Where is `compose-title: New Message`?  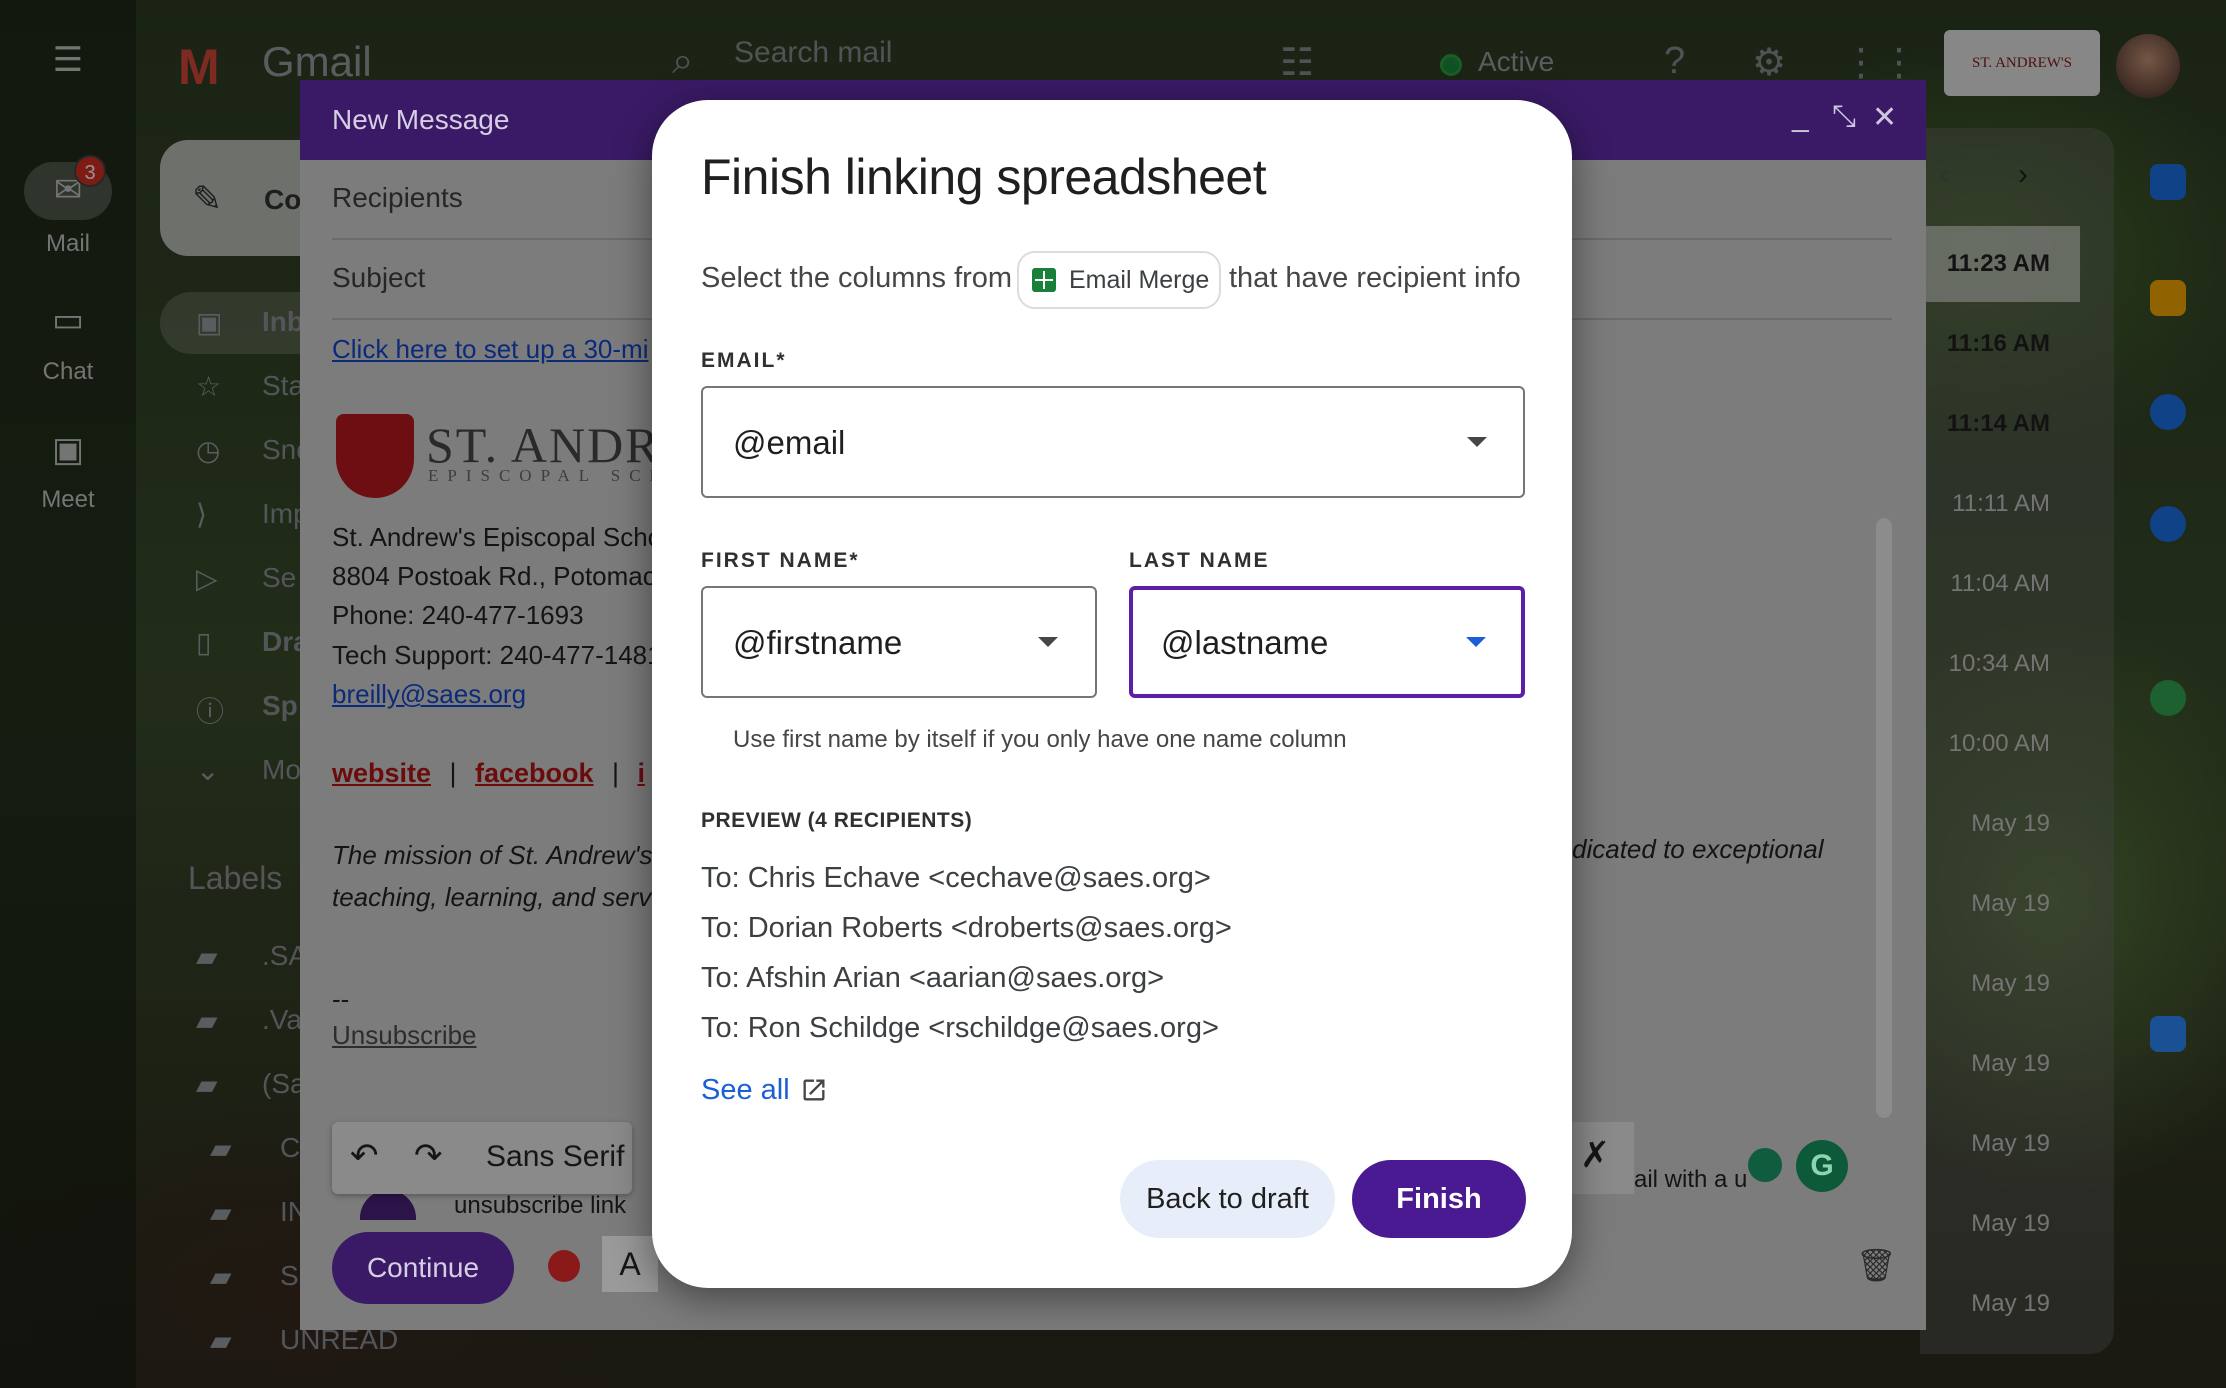
compose-title: New Message is located at coordinates (421, 119).